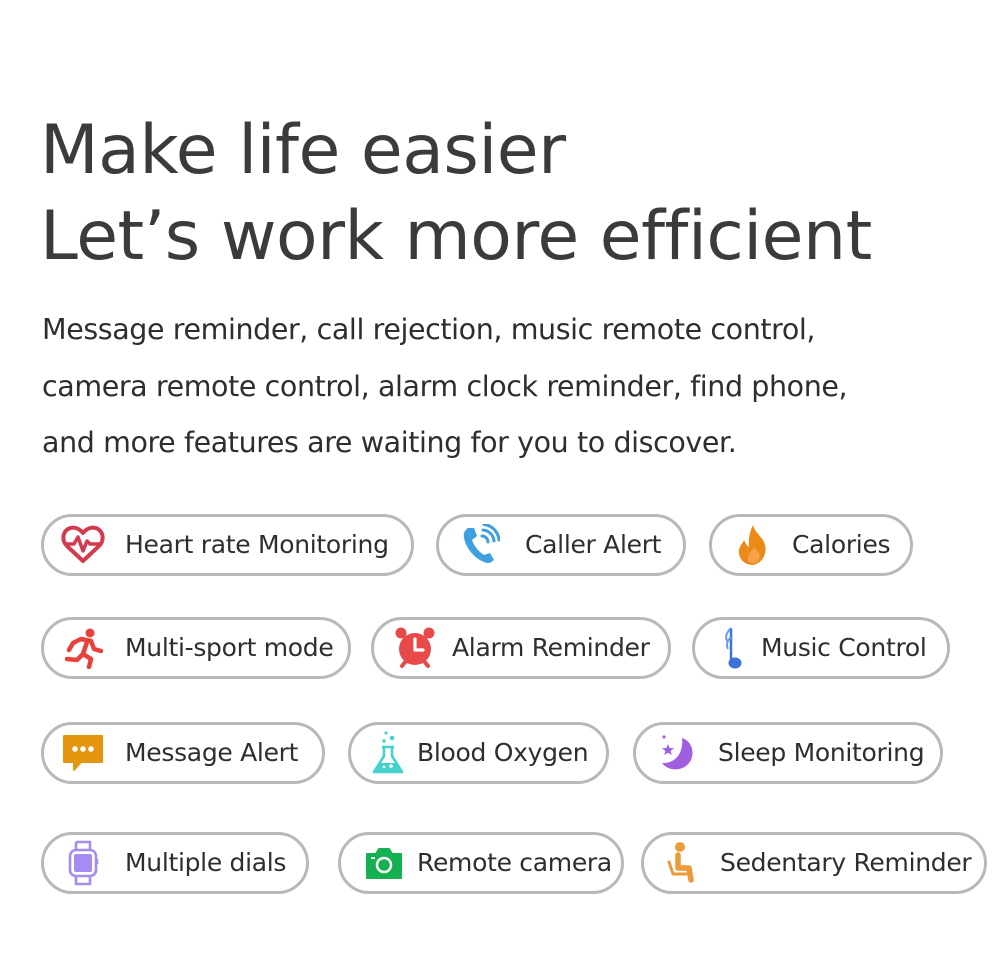 The width and height of the screenshot is (1000, 955). I want to click on feature-pill-sedentary-reminder: Sedentary Reminder, so click(814, 863).